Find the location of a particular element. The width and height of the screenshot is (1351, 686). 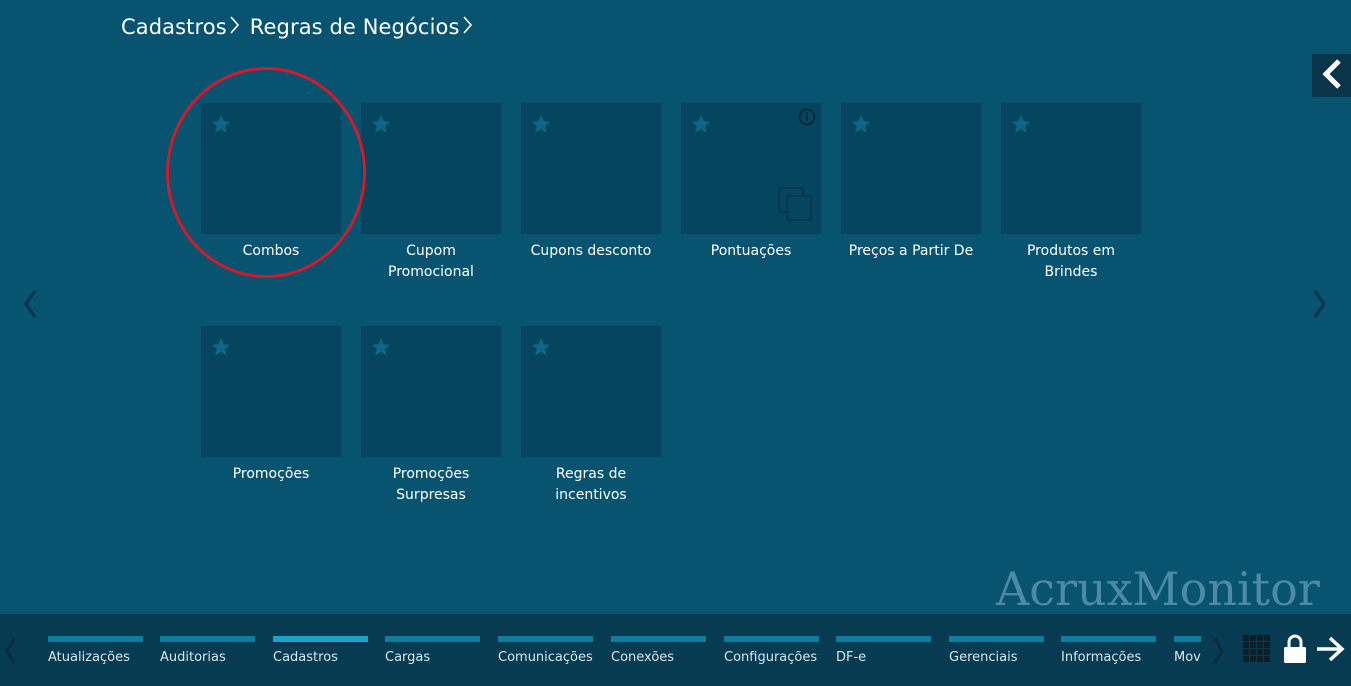

next-page-button is located at coordinates (1320, 306).